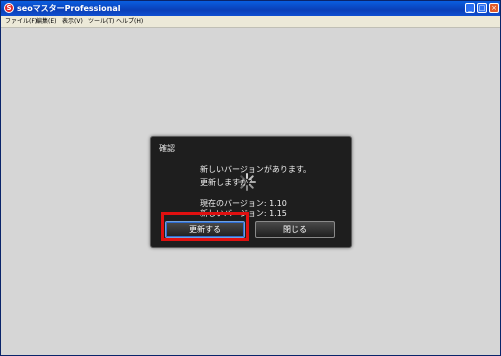 This screenshot has width=501, height=356. Describe the element at coordinates (494, 8) in the screenshot. I see `close-window-button: ×` at that location.